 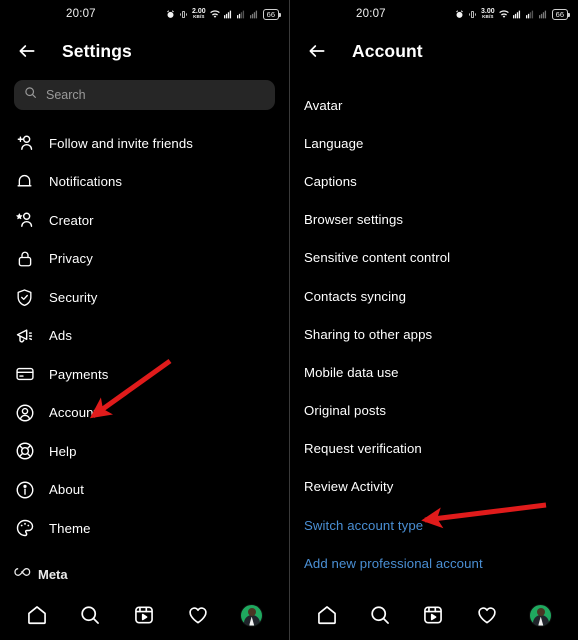 What do you see at coordinates (434, 525) in the screenshot?
I see `account-item-switch-account-type: Switch account type` at bounding box center [434, 525].